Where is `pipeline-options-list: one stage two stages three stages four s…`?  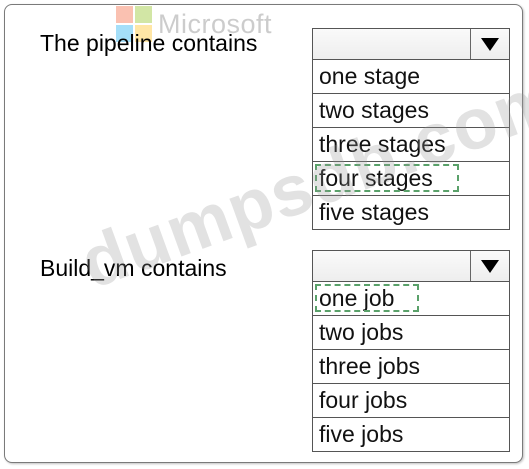
pipeline-options-list: one stage two stages three stages four s… is located at coordinates (411, 144).